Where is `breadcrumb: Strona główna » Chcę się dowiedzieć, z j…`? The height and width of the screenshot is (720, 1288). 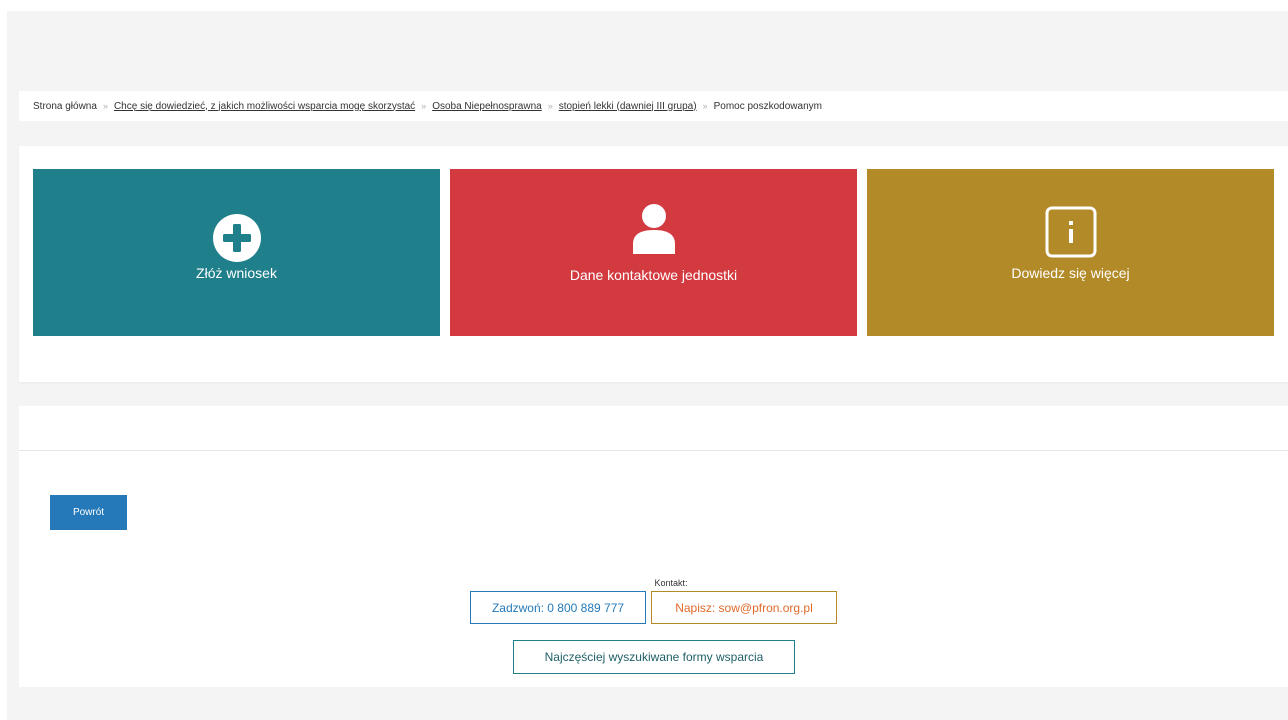
breadcrumb: Strona główna » Chcę się dowiedzieć, z j… is located at coordinates (653, 106).